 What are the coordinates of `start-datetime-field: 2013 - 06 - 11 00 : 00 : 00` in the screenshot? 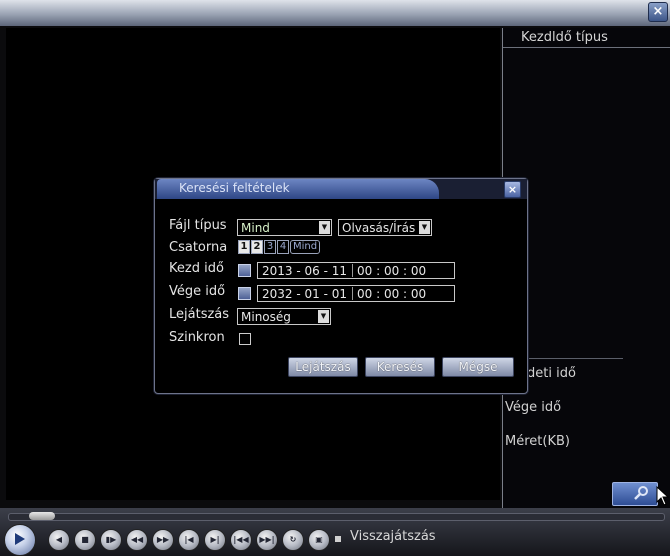 It's located at (356, 270).